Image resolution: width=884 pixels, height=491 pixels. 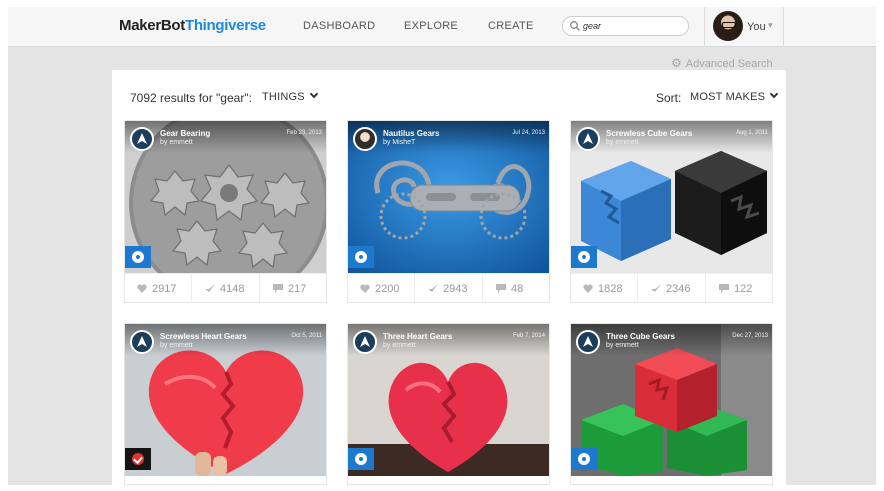 I want to click on results-type-dropdown: THINGS, so click(x=290, y=96).